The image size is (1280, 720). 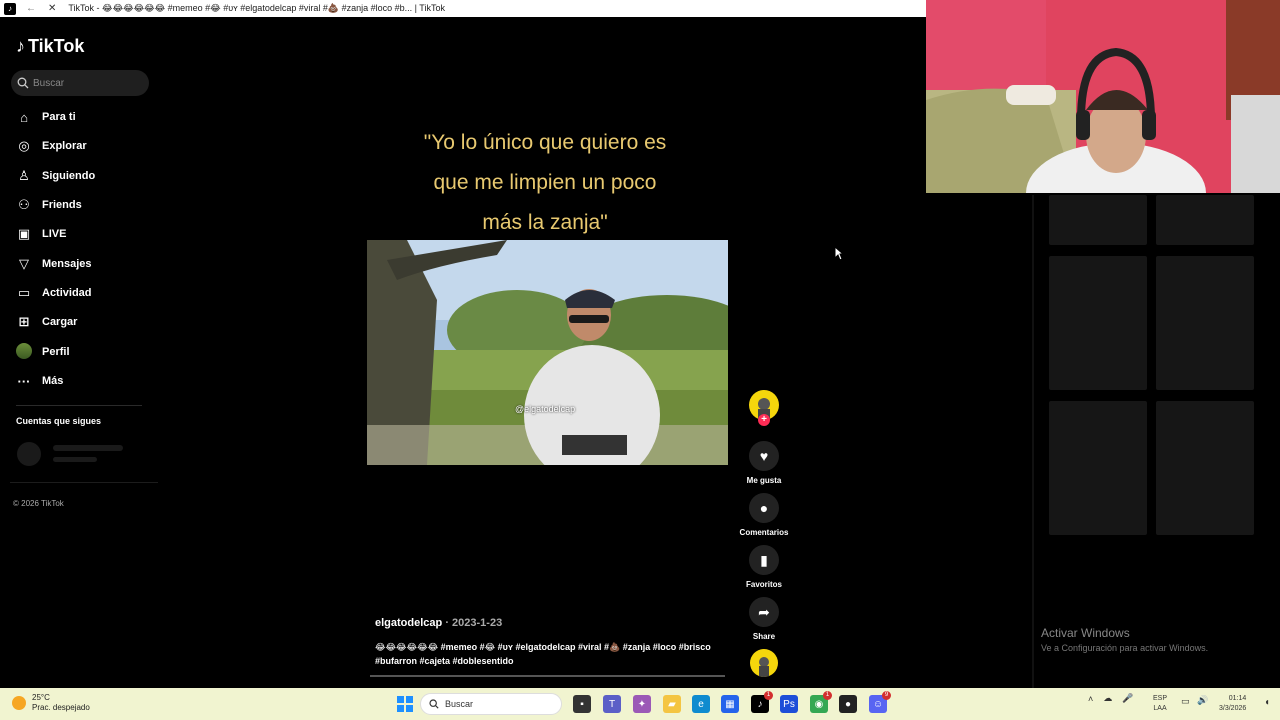 I want to click on sun-icon, so click(x=19, y=703).